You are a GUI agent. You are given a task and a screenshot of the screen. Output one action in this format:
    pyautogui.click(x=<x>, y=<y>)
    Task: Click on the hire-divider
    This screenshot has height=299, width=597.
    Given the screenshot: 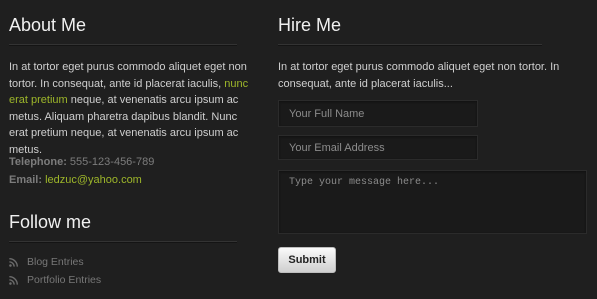 What is the action you would take?
    pyautogui.click(x=410, y=45)
    